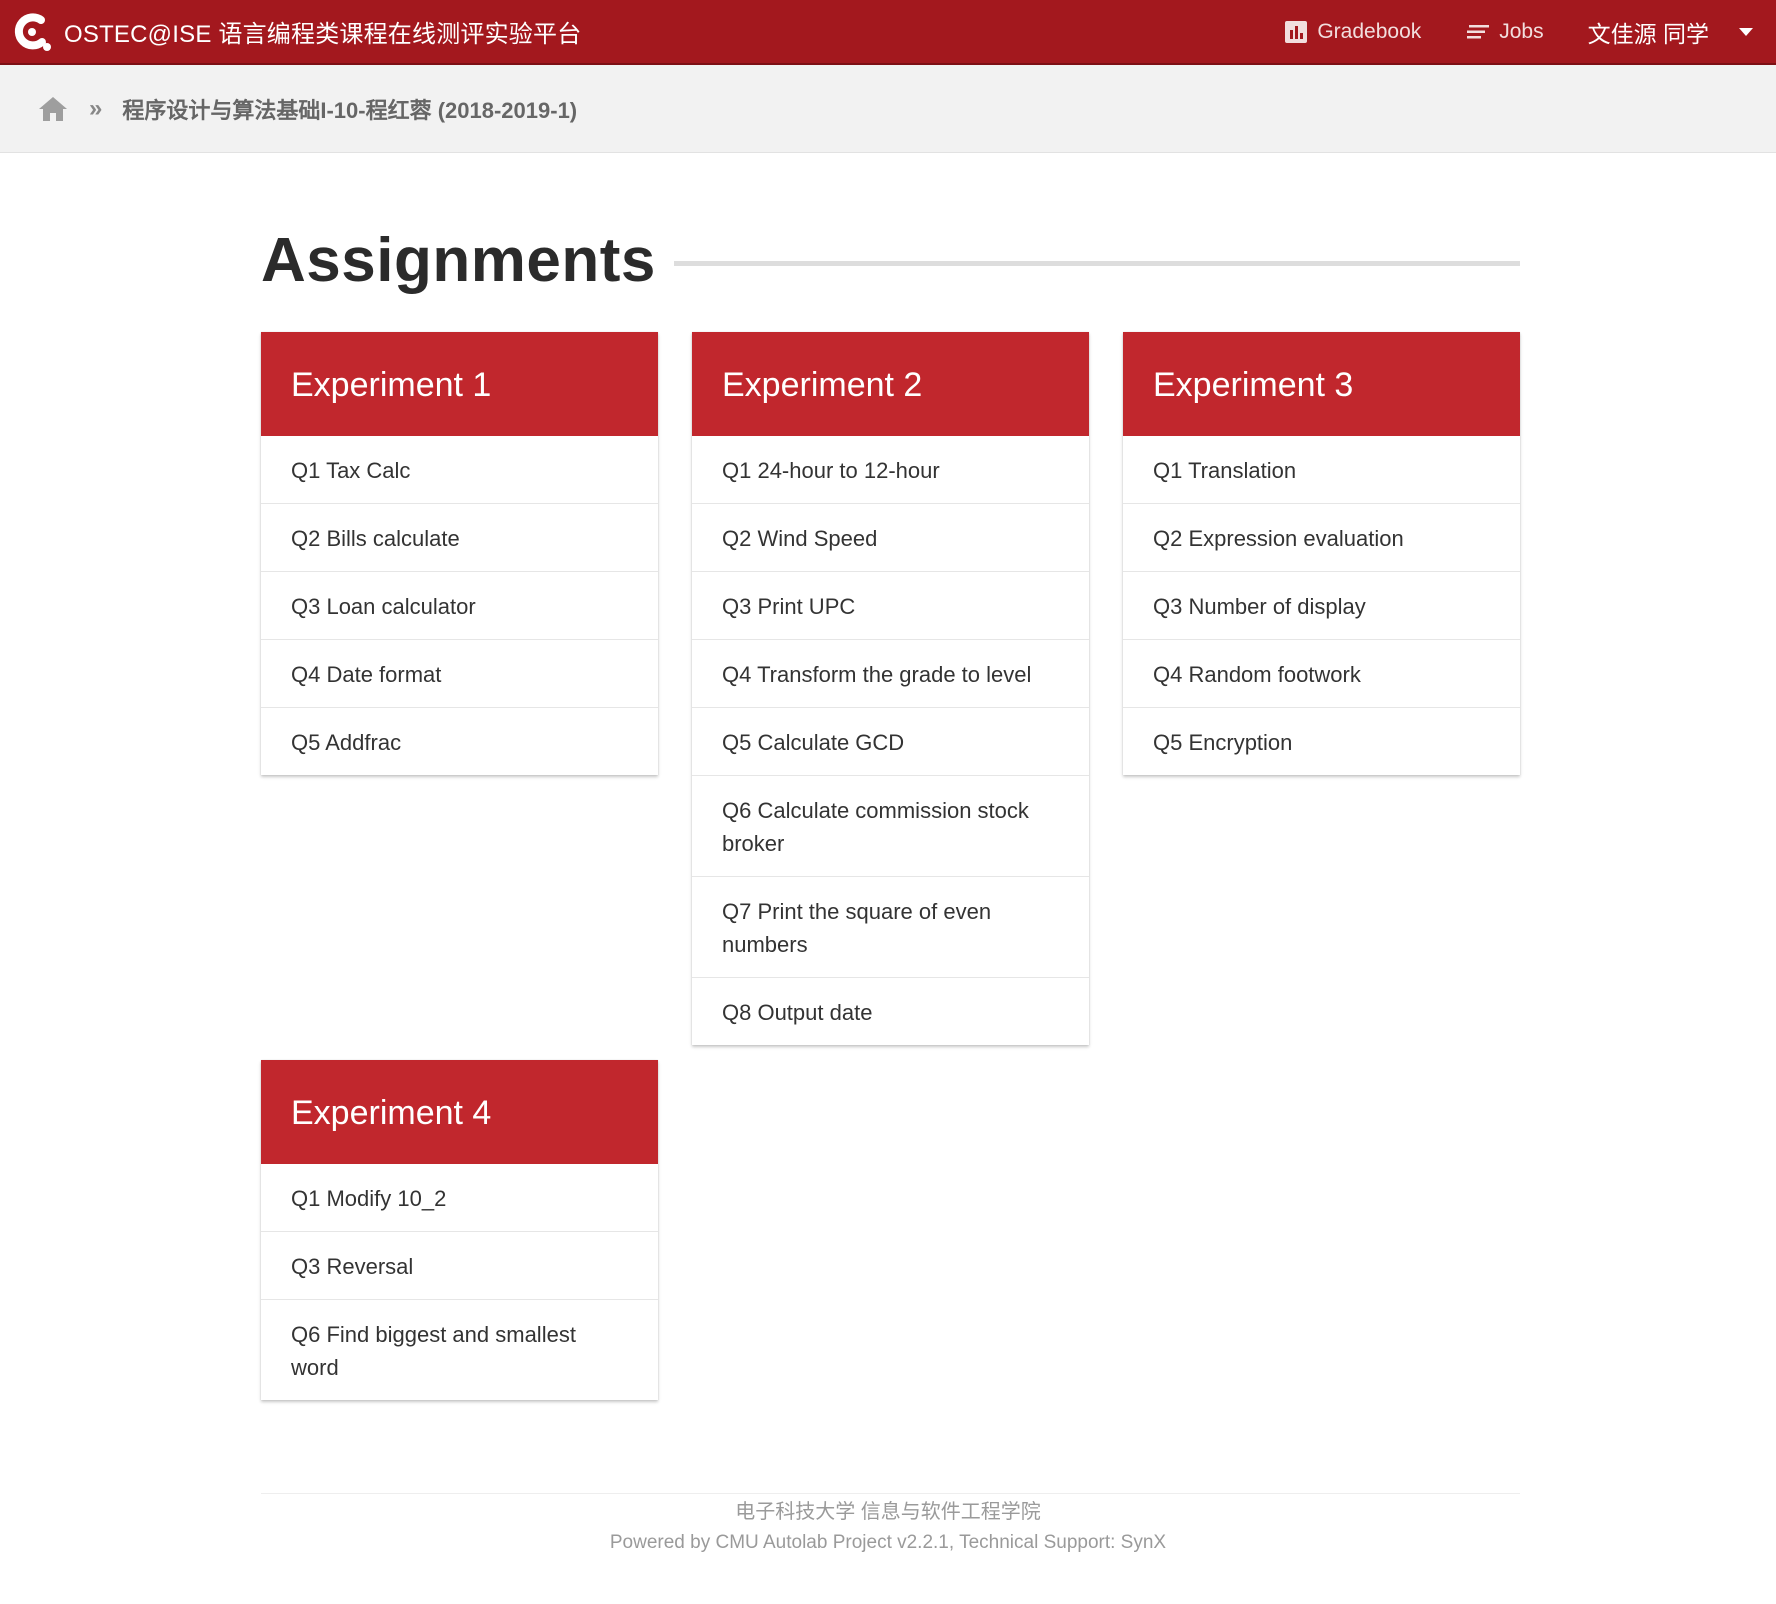  I want to click on category-title: Experiment 2, so click(890, 384).